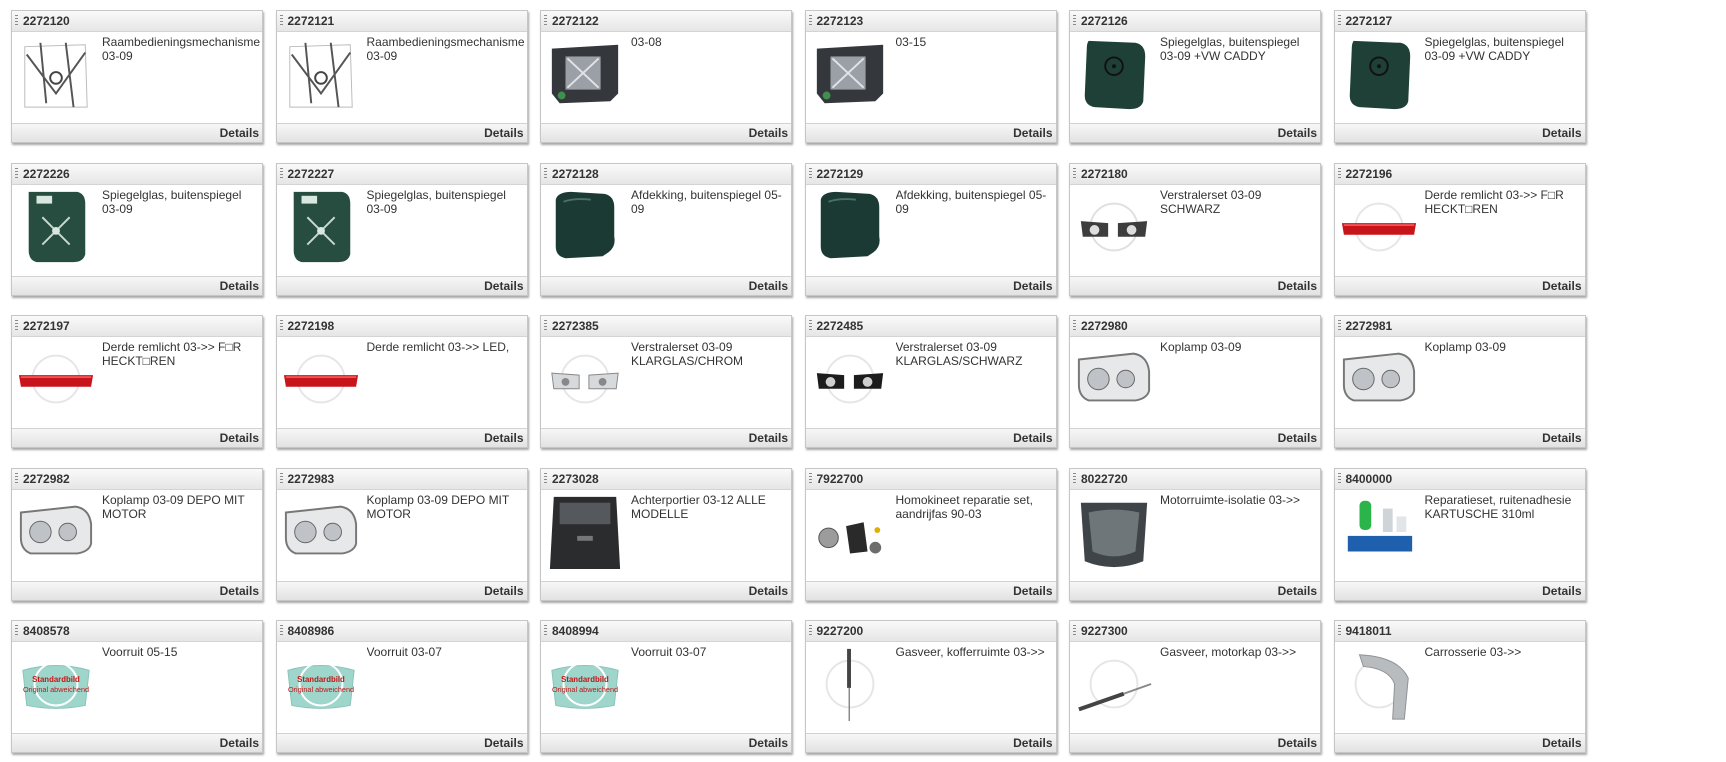 This screenshot has height=762, width=1726. What do you see at coordinates (311, 479) in the screenshot?
I see `product-number: 2272983` at bounding box center [311, 479].